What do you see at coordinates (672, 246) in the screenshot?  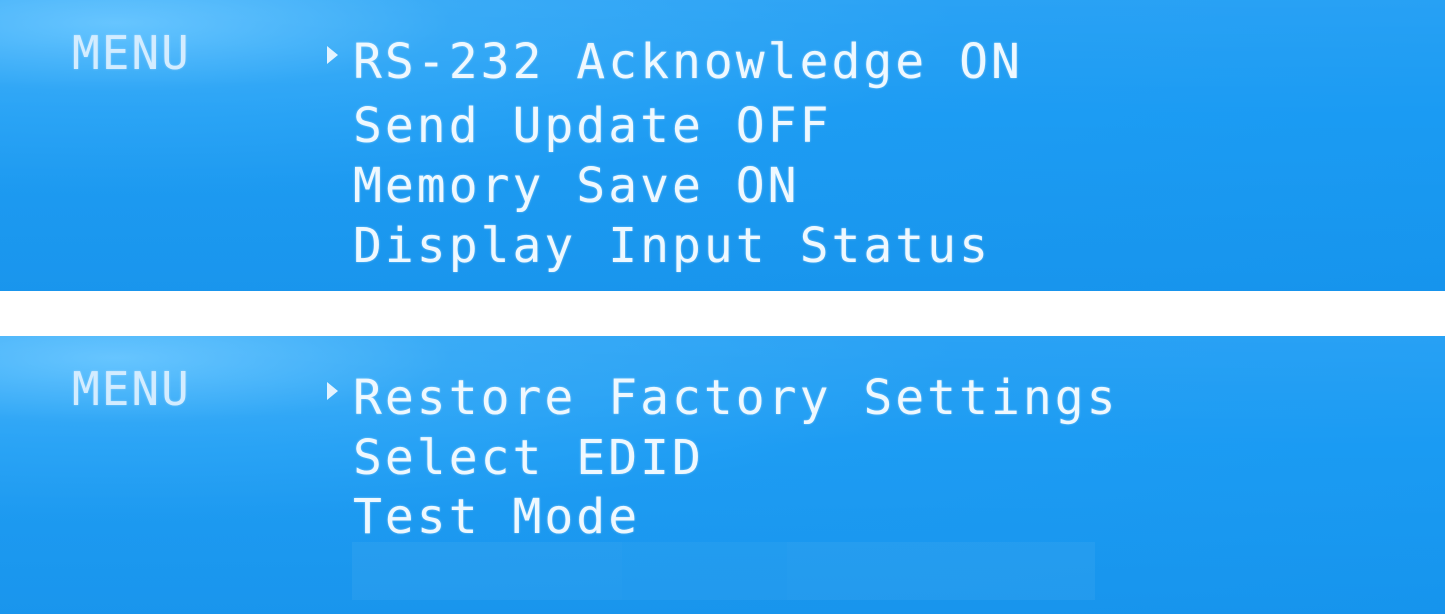 I see `menu-item-display-input-status: Display Input Status` at bounding box center [672, 246].